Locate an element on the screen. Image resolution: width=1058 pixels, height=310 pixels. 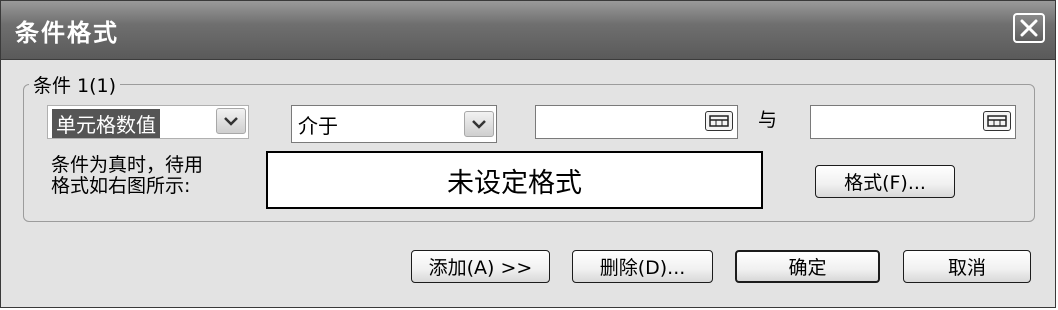
add-button: 添加(A) >> is located at coordinates (480, 266).